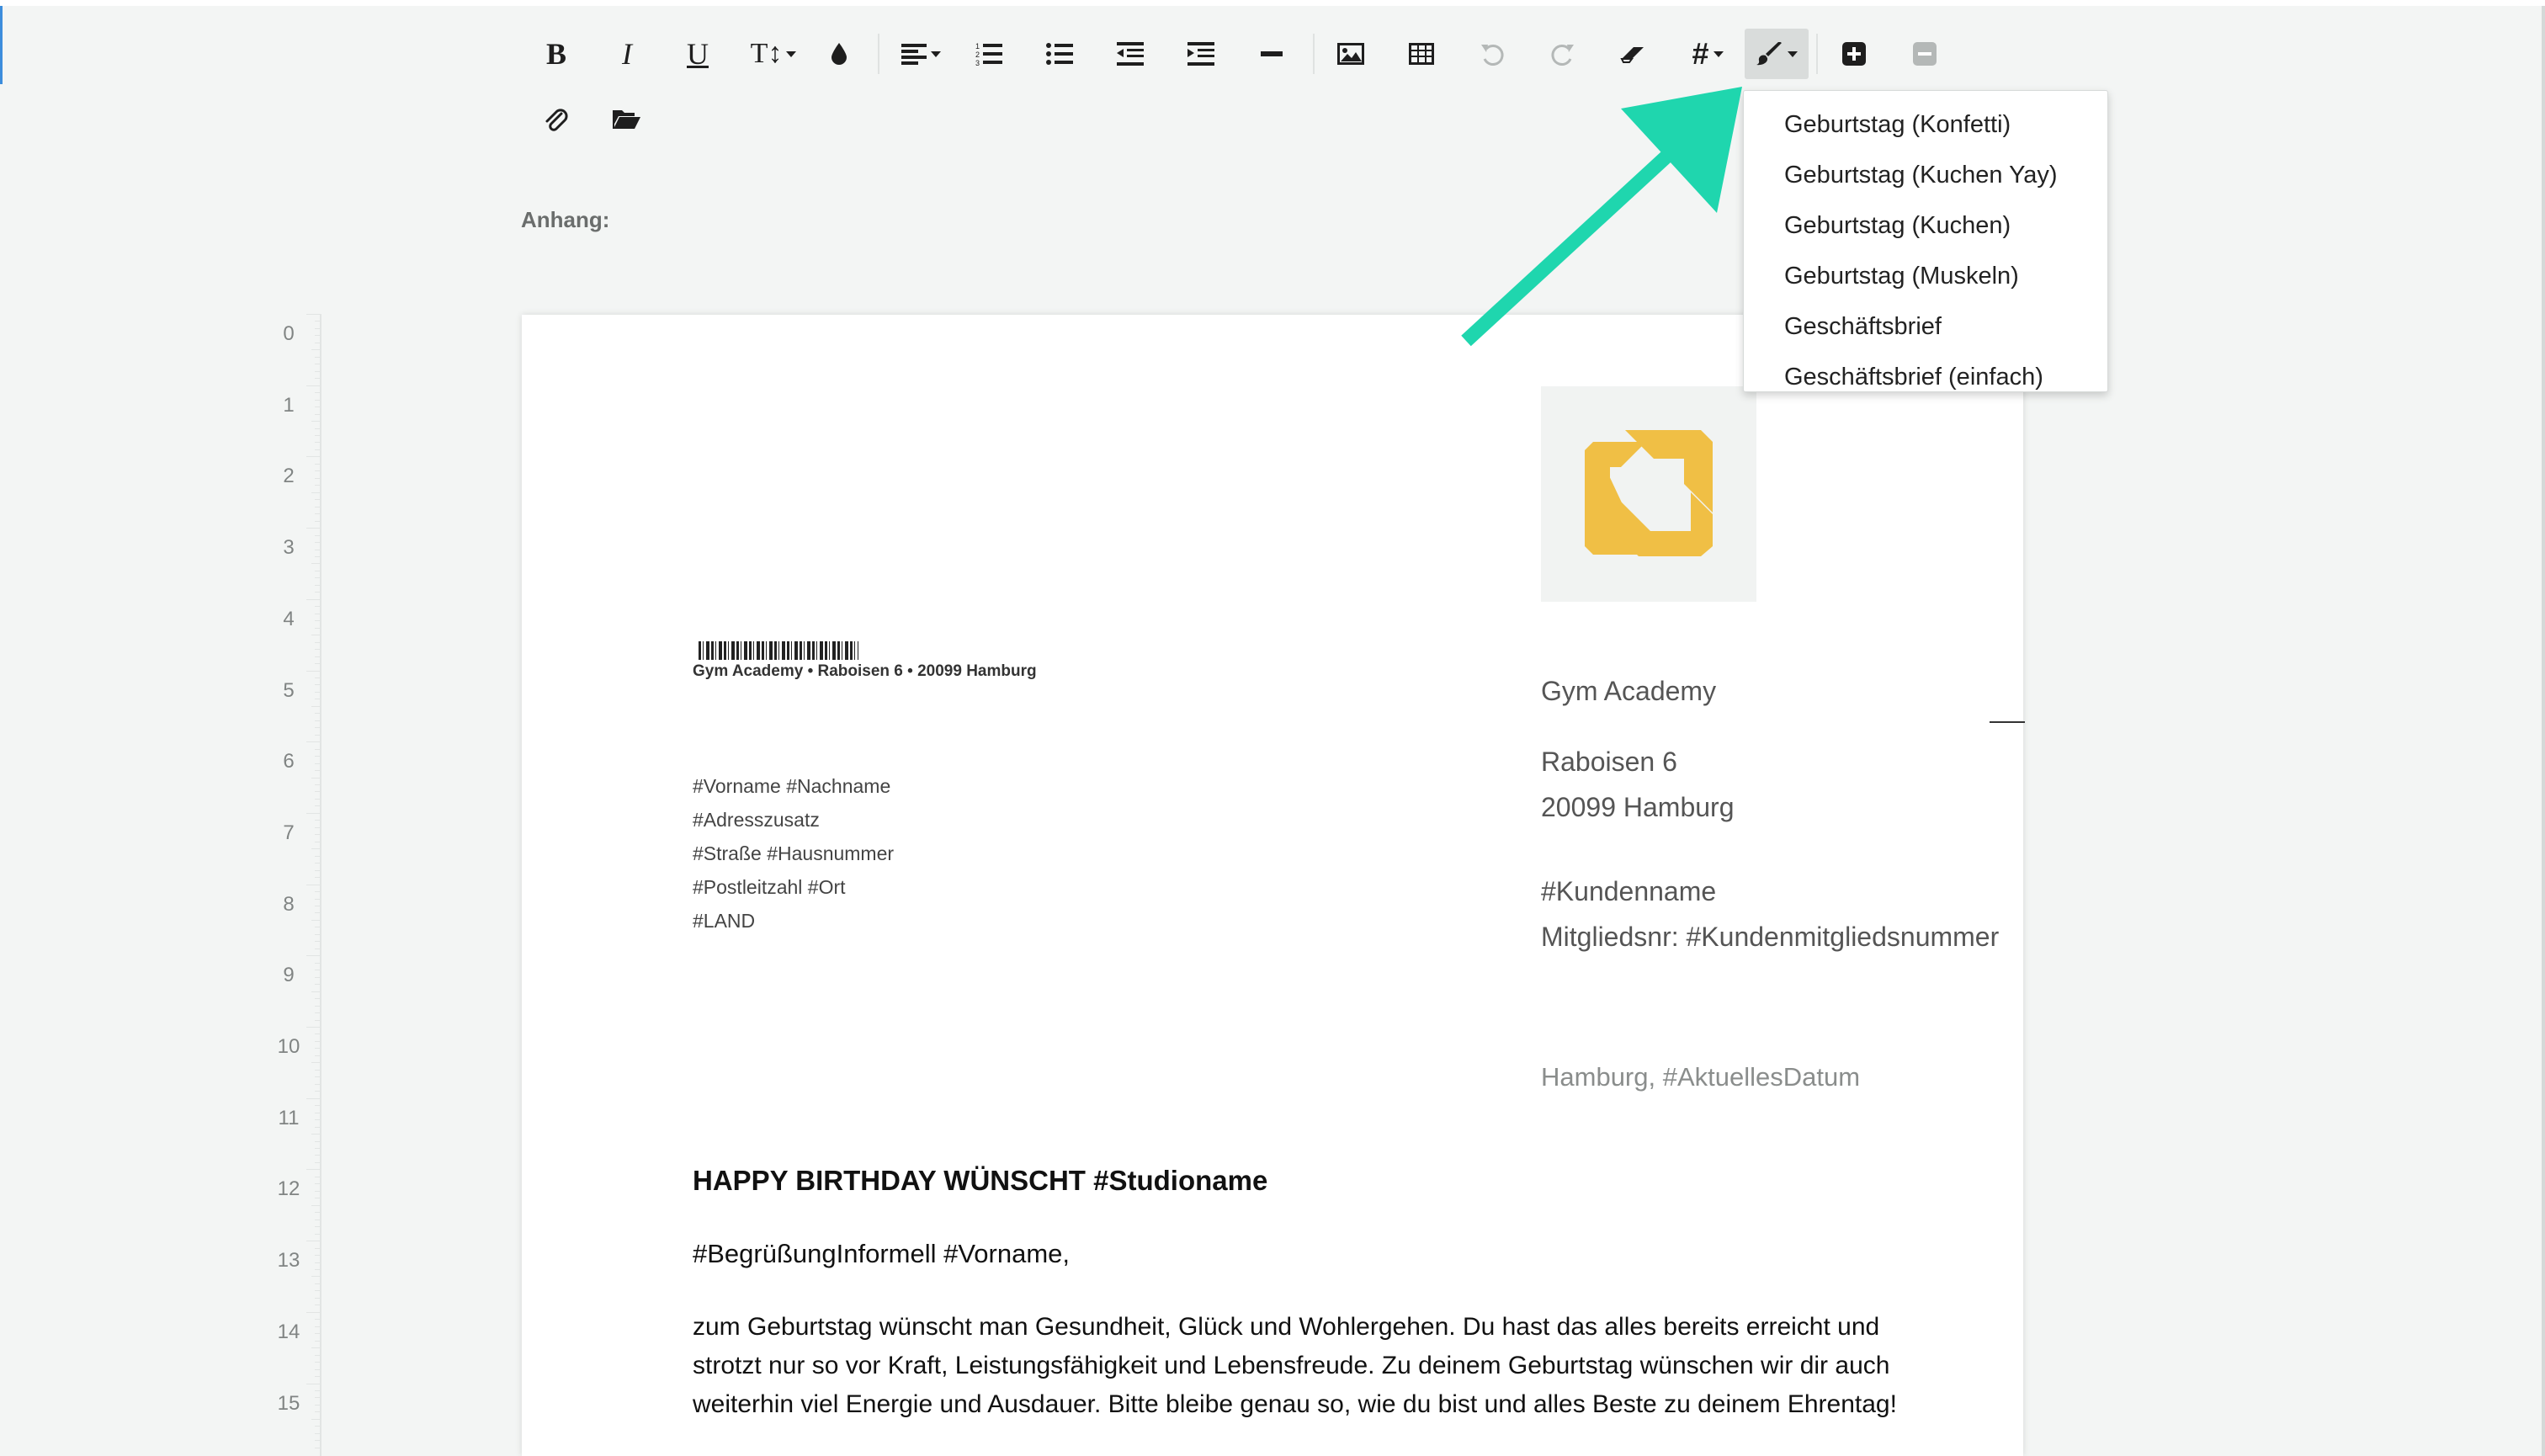 This screenshot has height=1456, width=2545. I want to click on templates-button, so click(1777, 54).